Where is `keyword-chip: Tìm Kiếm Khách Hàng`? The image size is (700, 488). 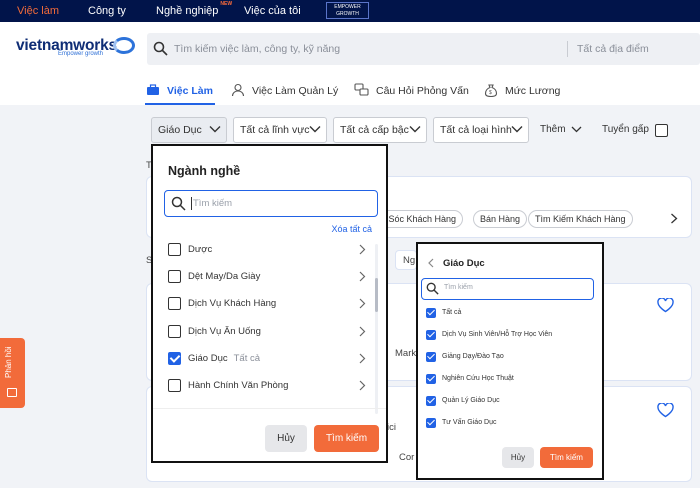 keyword-chip: Tìm Kiếm Khách Hàng is located at coordinates (580, 219).